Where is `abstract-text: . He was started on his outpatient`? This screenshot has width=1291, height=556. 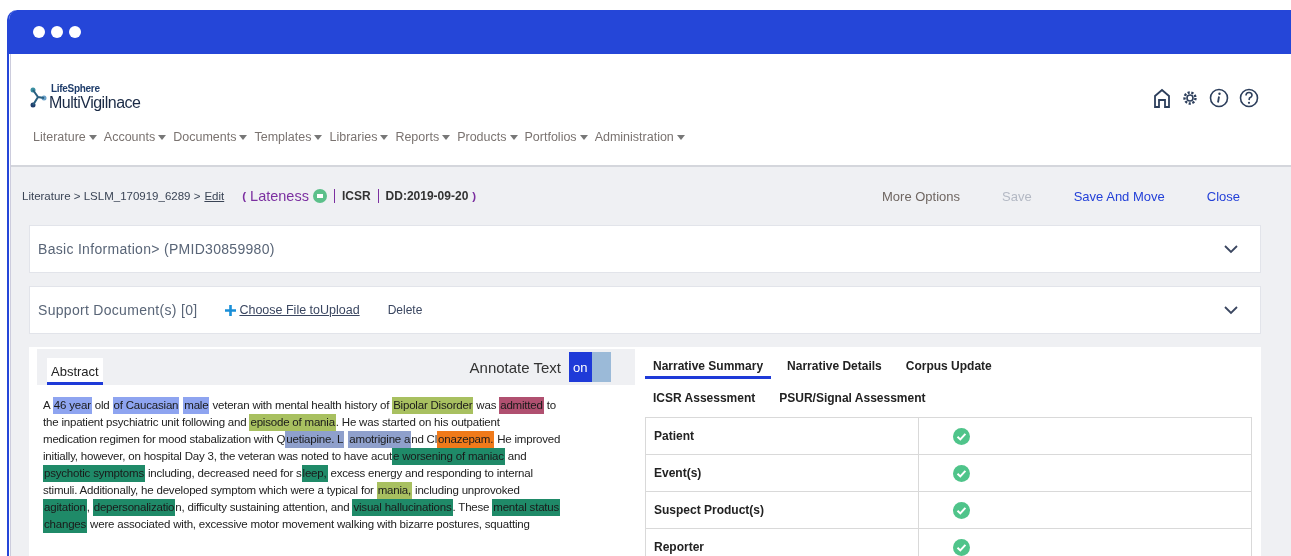 abstract-text: . He was started on his outpatient is located at coordinates (417, 422).